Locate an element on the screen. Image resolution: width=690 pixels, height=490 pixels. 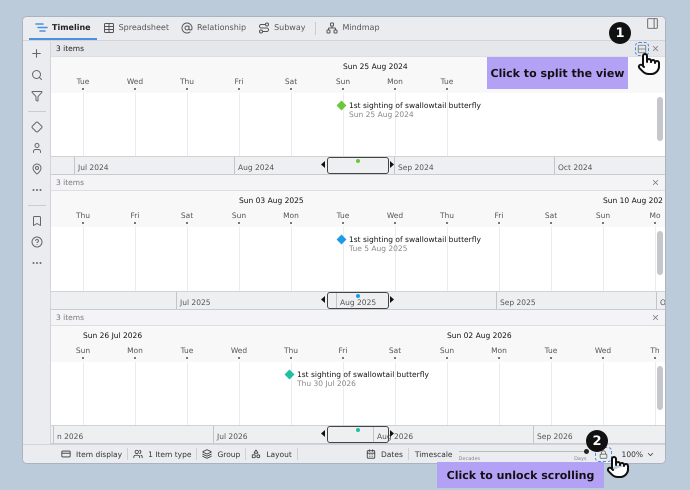
view-tab: Spreadsheet is located at coordinates (135, 28).